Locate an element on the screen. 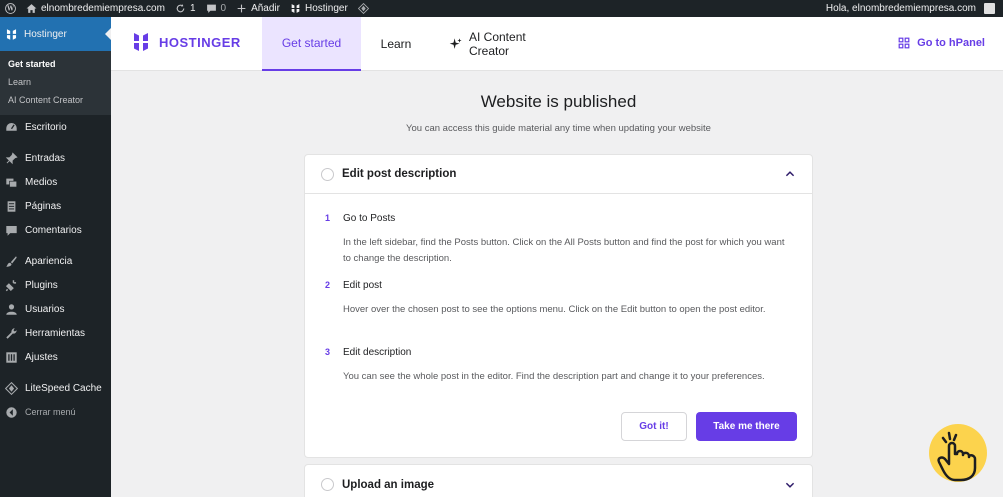 The width and height of the screenshot is (1003, 497). user-icon is located at coordinates (11, 309).